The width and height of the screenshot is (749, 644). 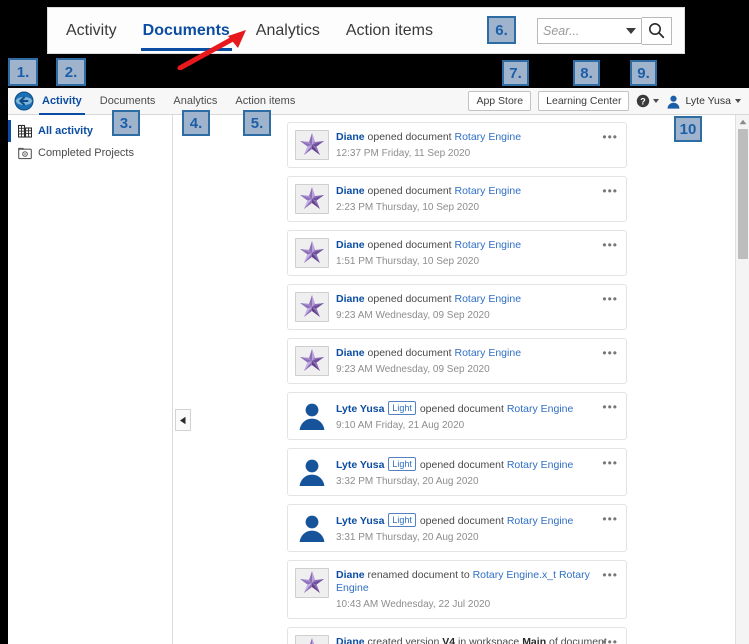 I want to click on top-tab-documents: Documents, so click(x=186, y=30).